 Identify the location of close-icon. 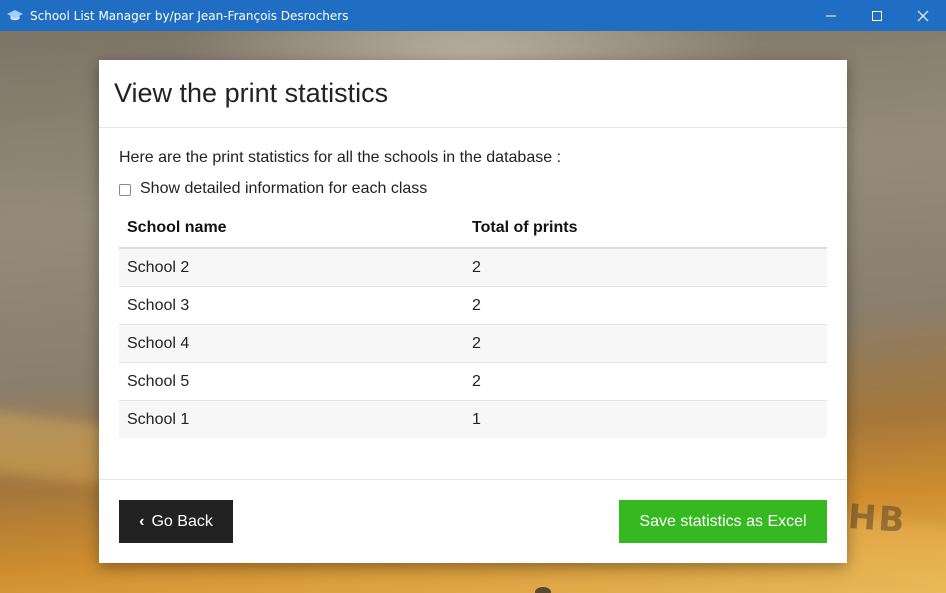
(923, 15).